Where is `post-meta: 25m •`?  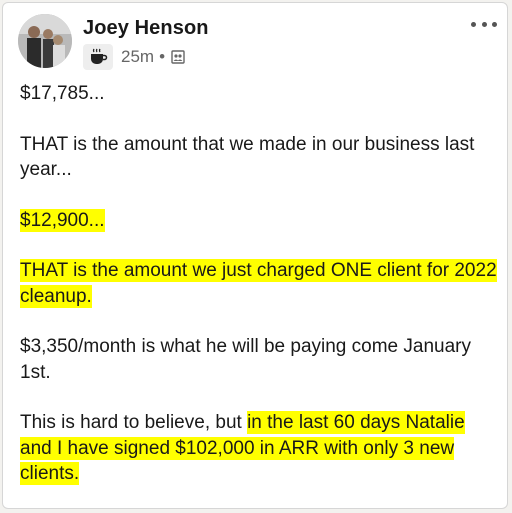
post-meta: 25m • is located at coordinates (134, 57).